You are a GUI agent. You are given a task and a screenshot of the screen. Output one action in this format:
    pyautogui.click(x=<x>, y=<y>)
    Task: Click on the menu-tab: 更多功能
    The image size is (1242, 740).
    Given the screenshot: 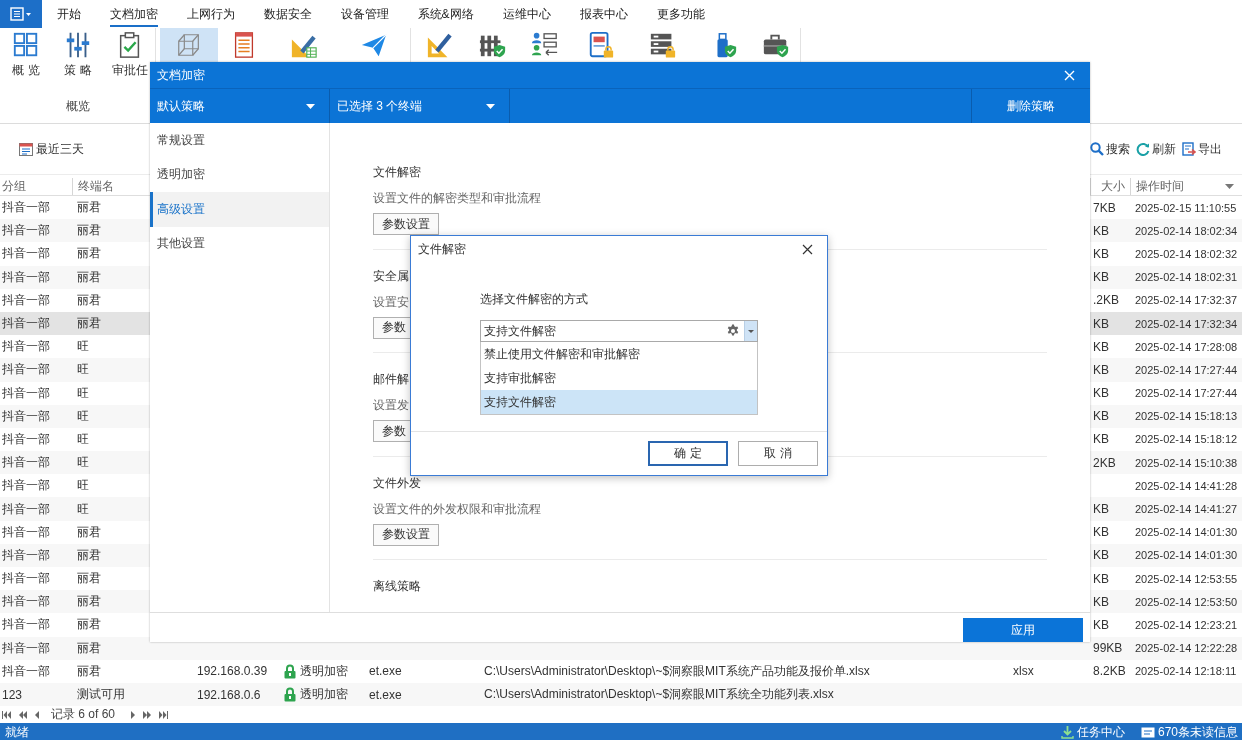 What is the action you would take?
    pyautogui.click(x=680, y=14)
    